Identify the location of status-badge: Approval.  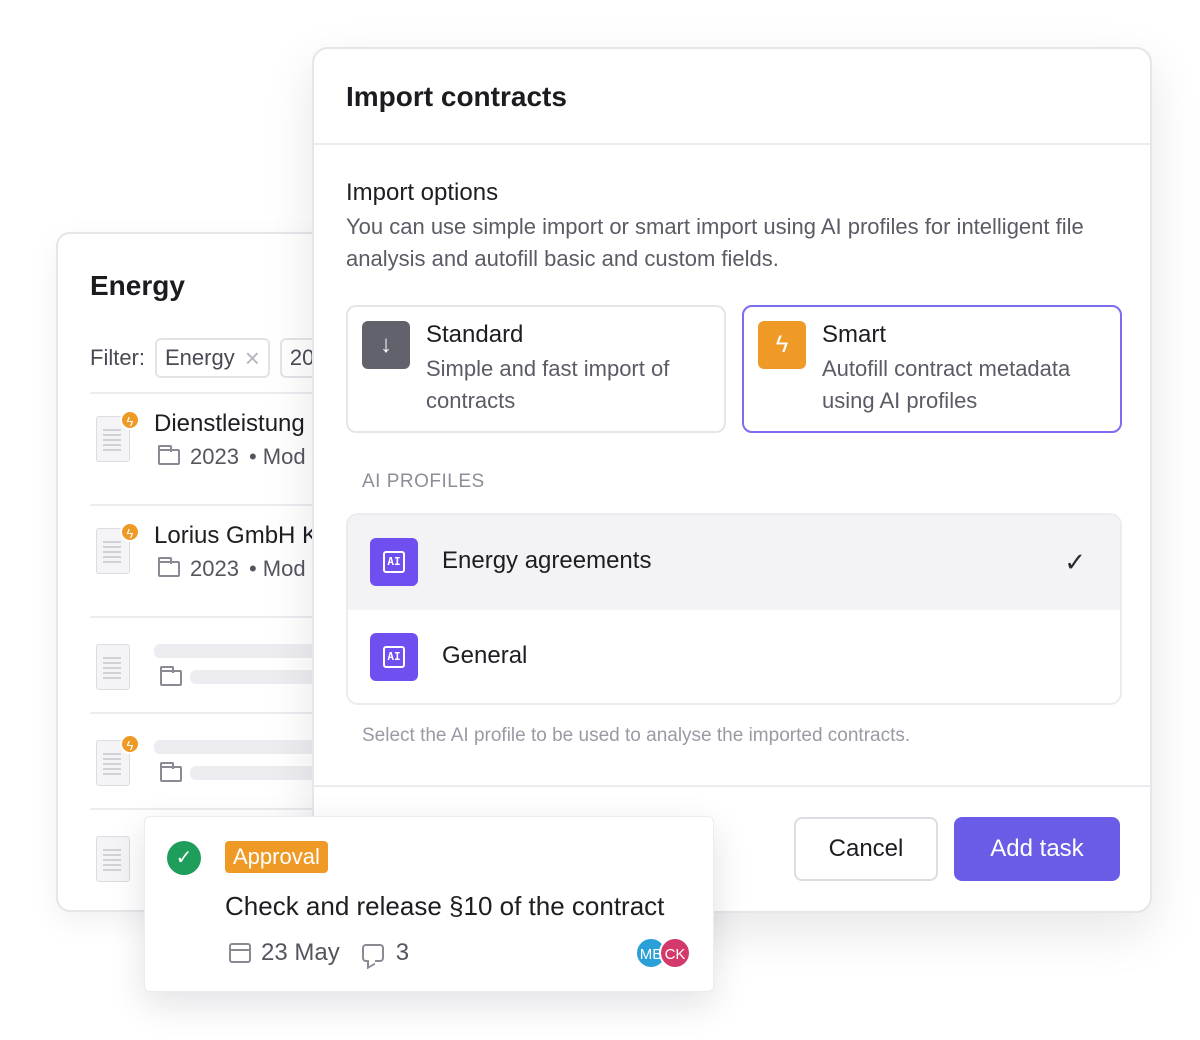
(276, 857).